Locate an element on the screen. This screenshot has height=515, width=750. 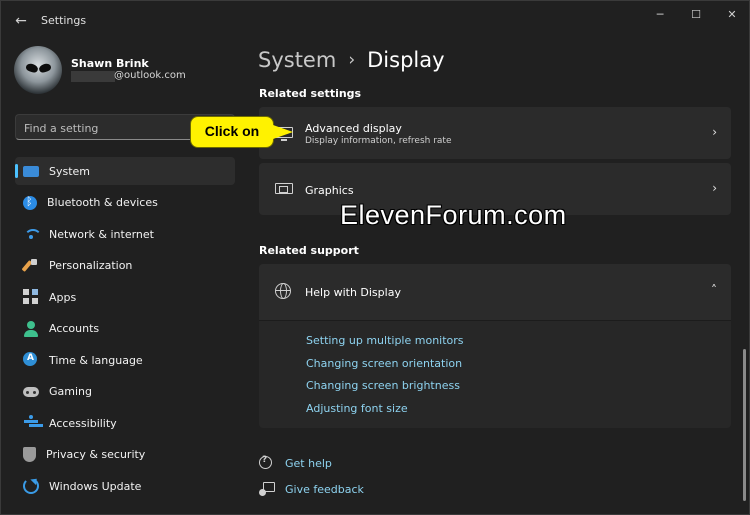
avatar is located at coordinates (38, 70).